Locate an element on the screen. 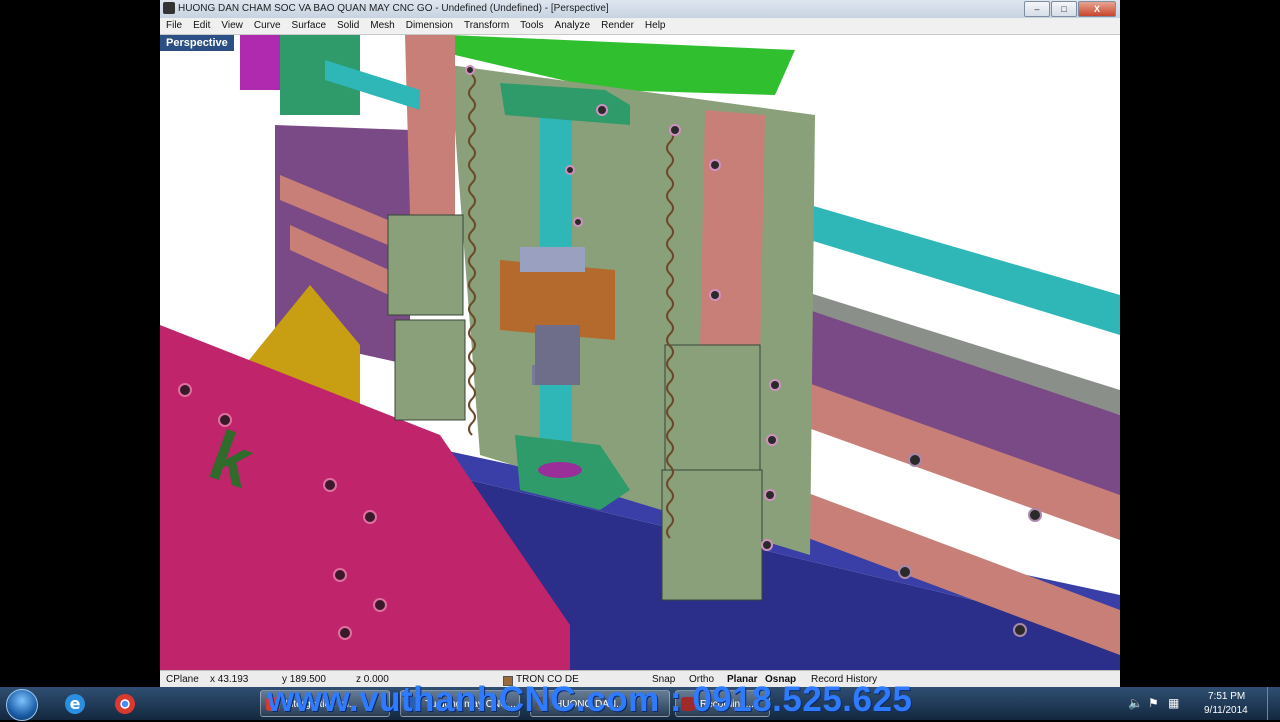 The image size is (1280, 722). viewport-label: Perspective is located at coordinates (197, 43).